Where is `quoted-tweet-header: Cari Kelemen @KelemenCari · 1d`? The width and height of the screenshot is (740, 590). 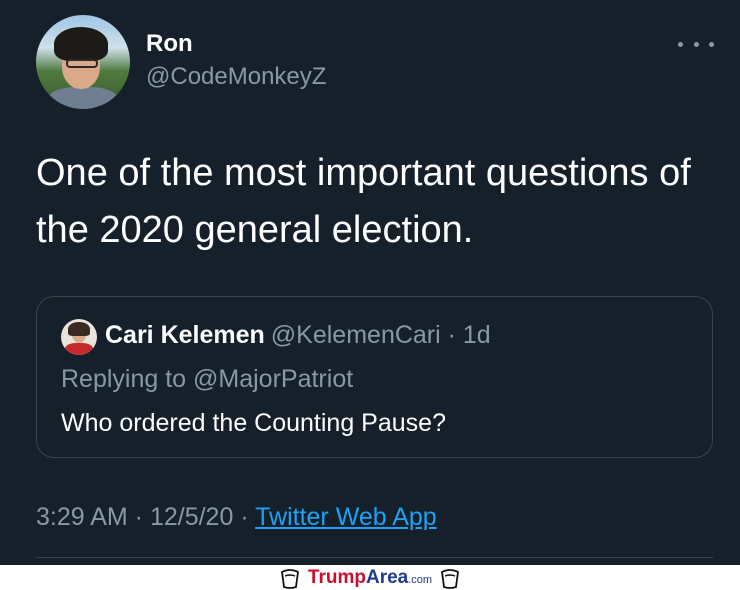
quoted-tweet-header: Cari Kelemen @KelemenCari · 1d is located at coordinates (298, 335).